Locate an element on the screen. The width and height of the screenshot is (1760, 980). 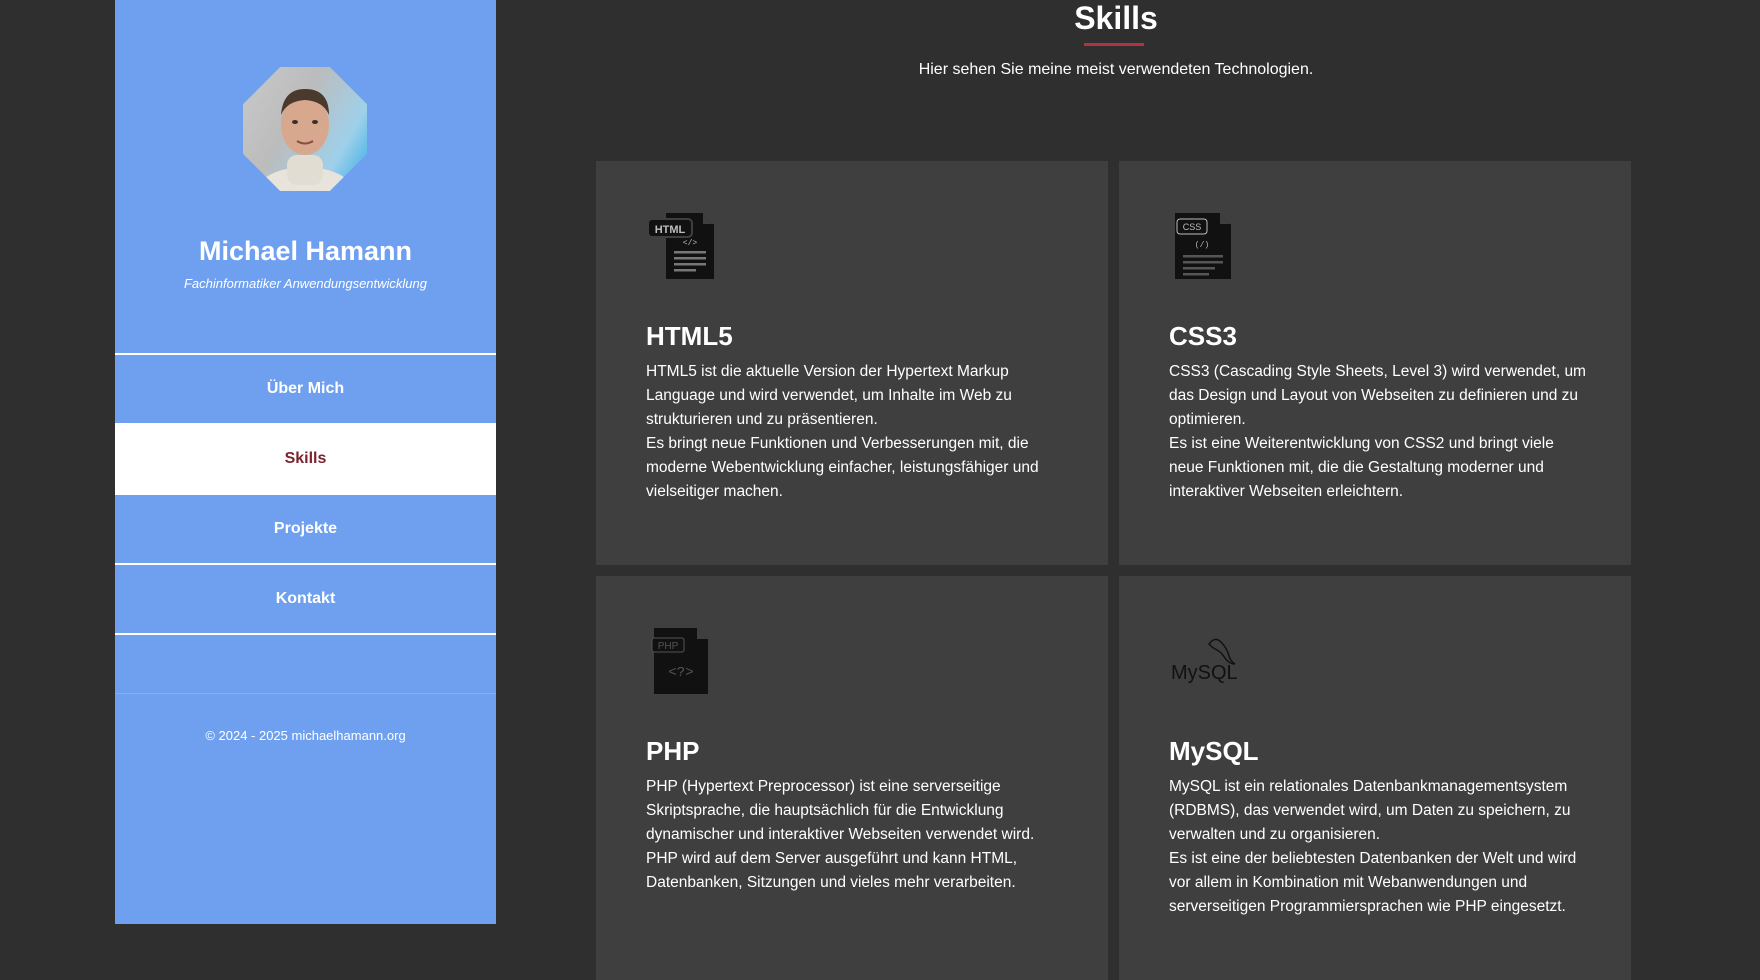
nav-item-projekte: Projekte is located at coordinates (305, 528).